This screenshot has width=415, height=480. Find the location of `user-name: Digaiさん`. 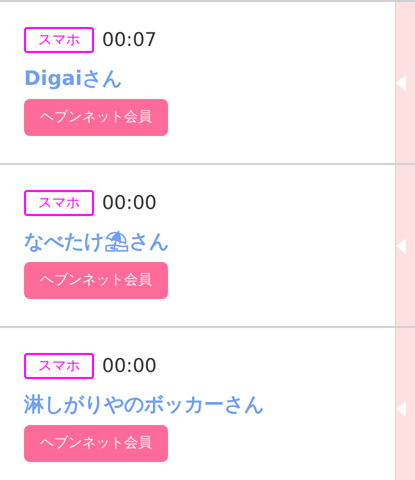

user-name: Digaiさん is located at coordinates (73, 77).